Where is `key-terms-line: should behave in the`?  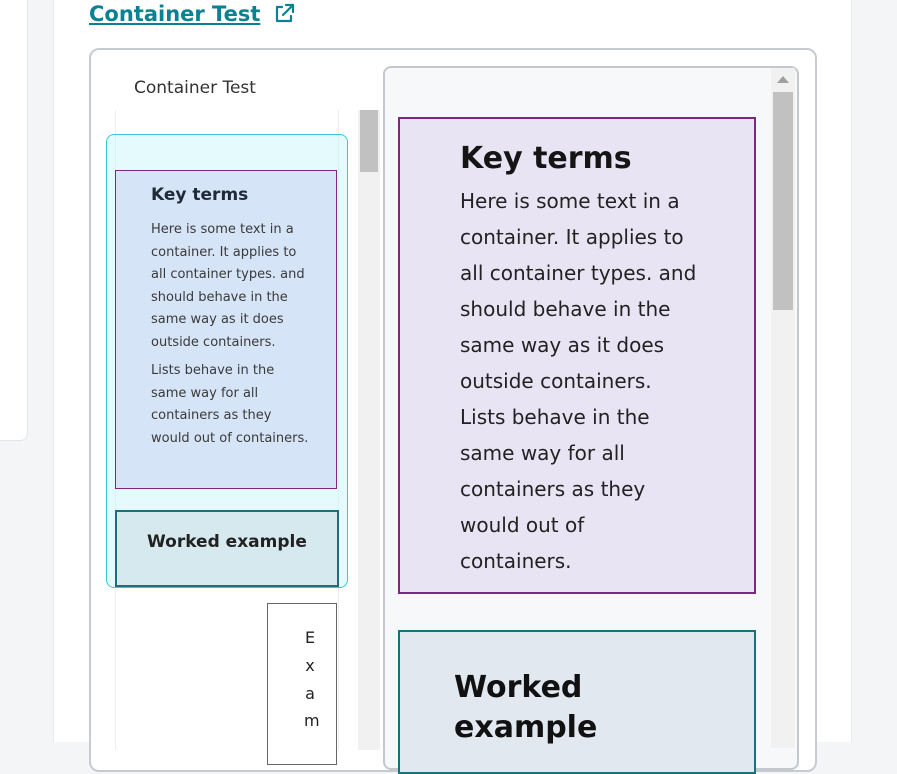 key-terms-line: should behave in the is located at coordinates (565, 309).